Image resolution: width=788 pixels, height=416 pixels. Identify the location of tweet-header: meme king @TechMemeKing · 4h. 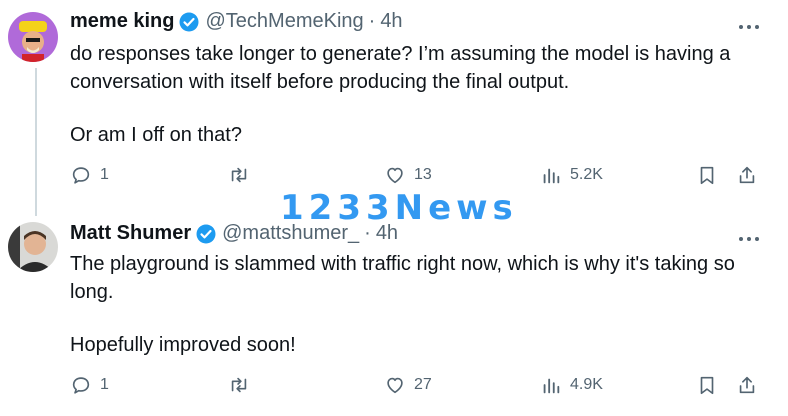
(236, 21).